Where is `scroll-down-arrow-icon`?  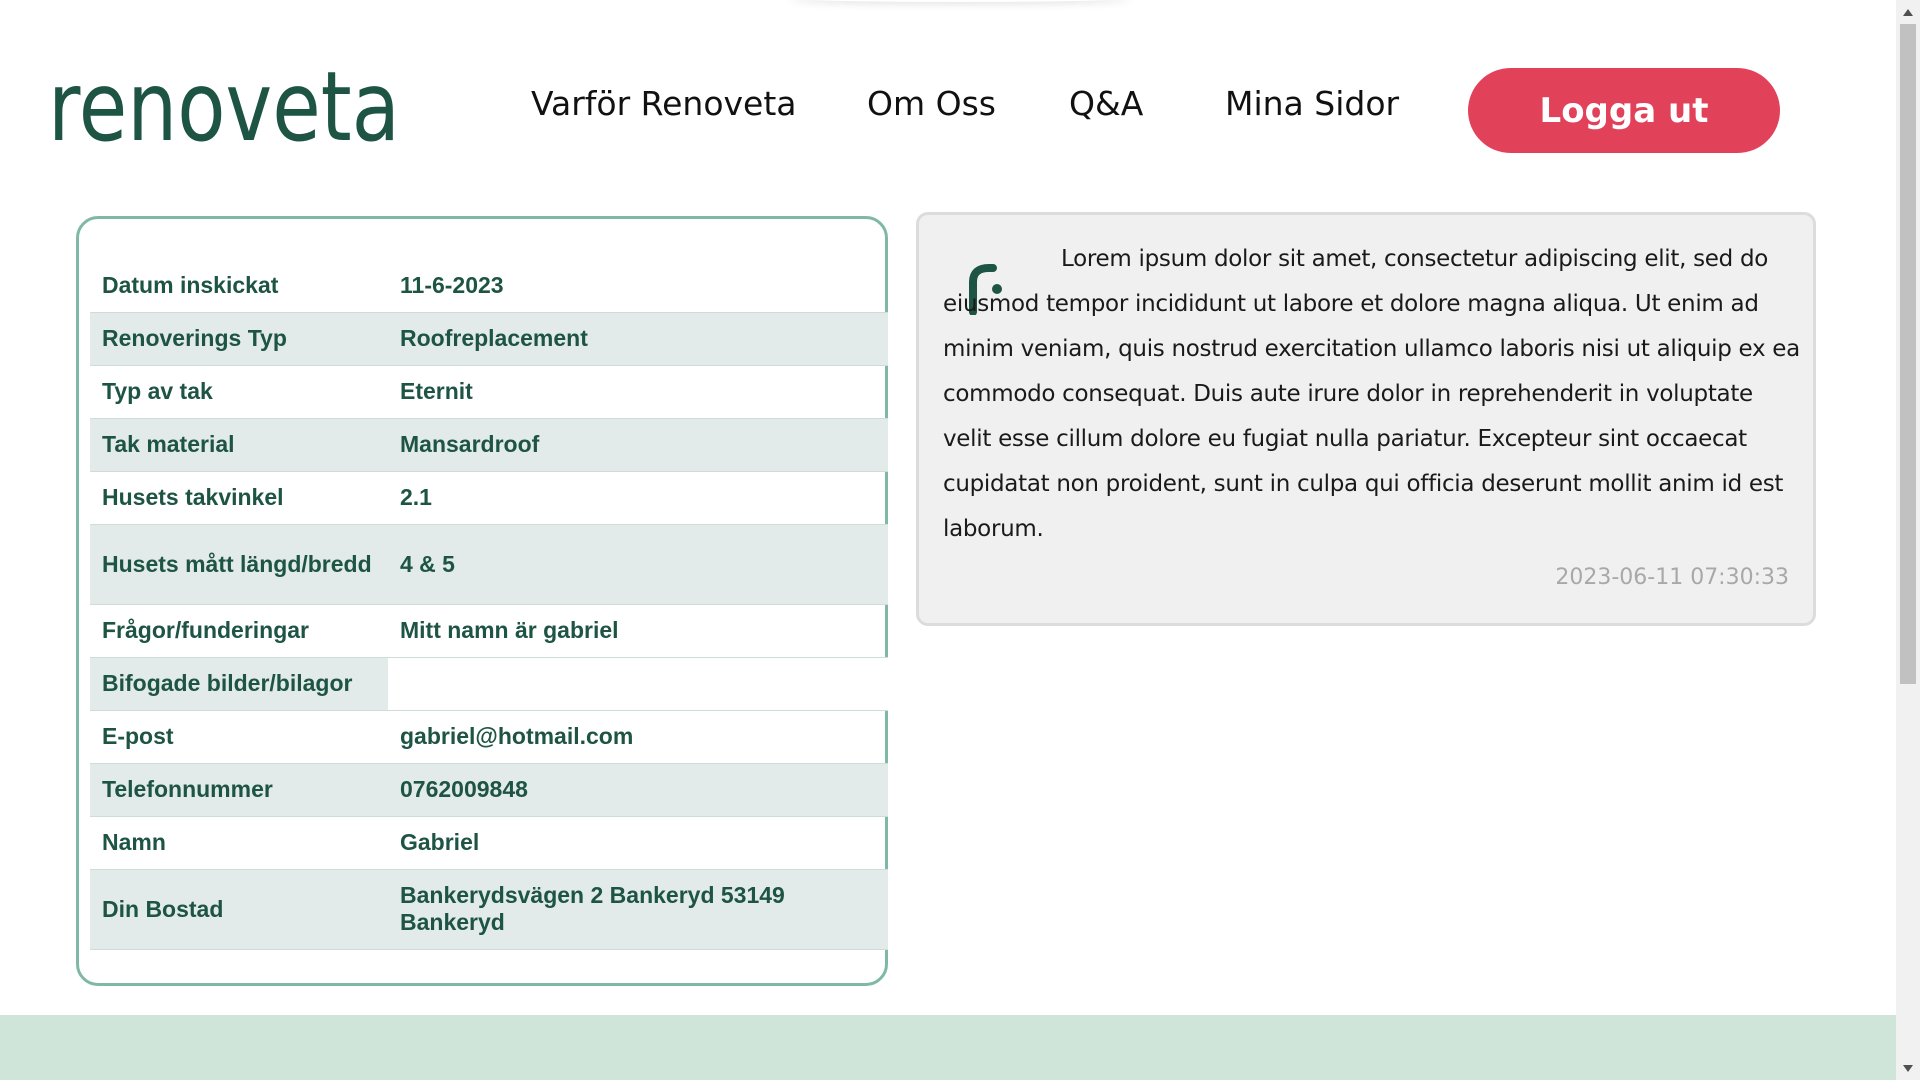 scroll-down-arrow-icon is located at coordinates (1908, 1068).